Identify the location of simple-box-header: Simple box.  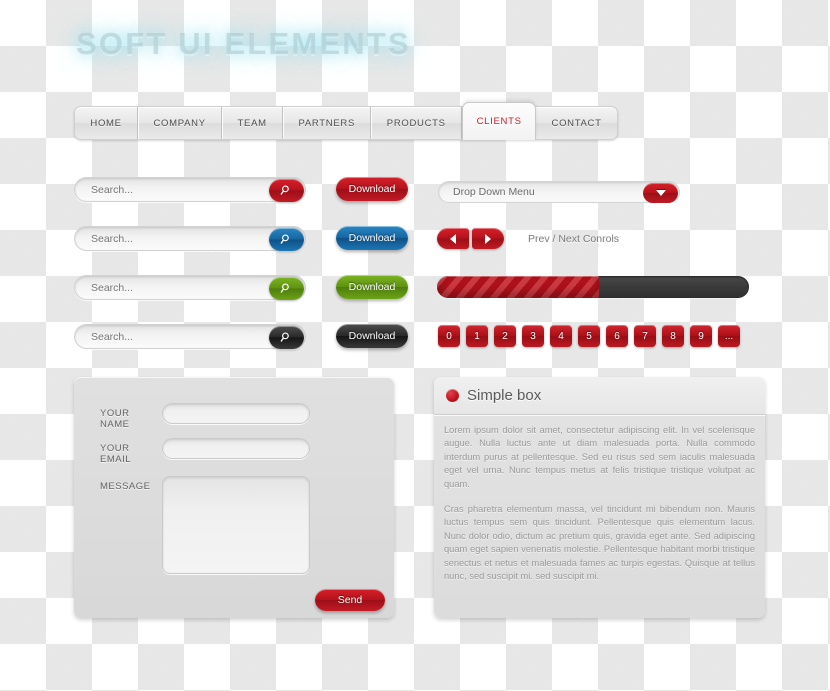
(599, 396).